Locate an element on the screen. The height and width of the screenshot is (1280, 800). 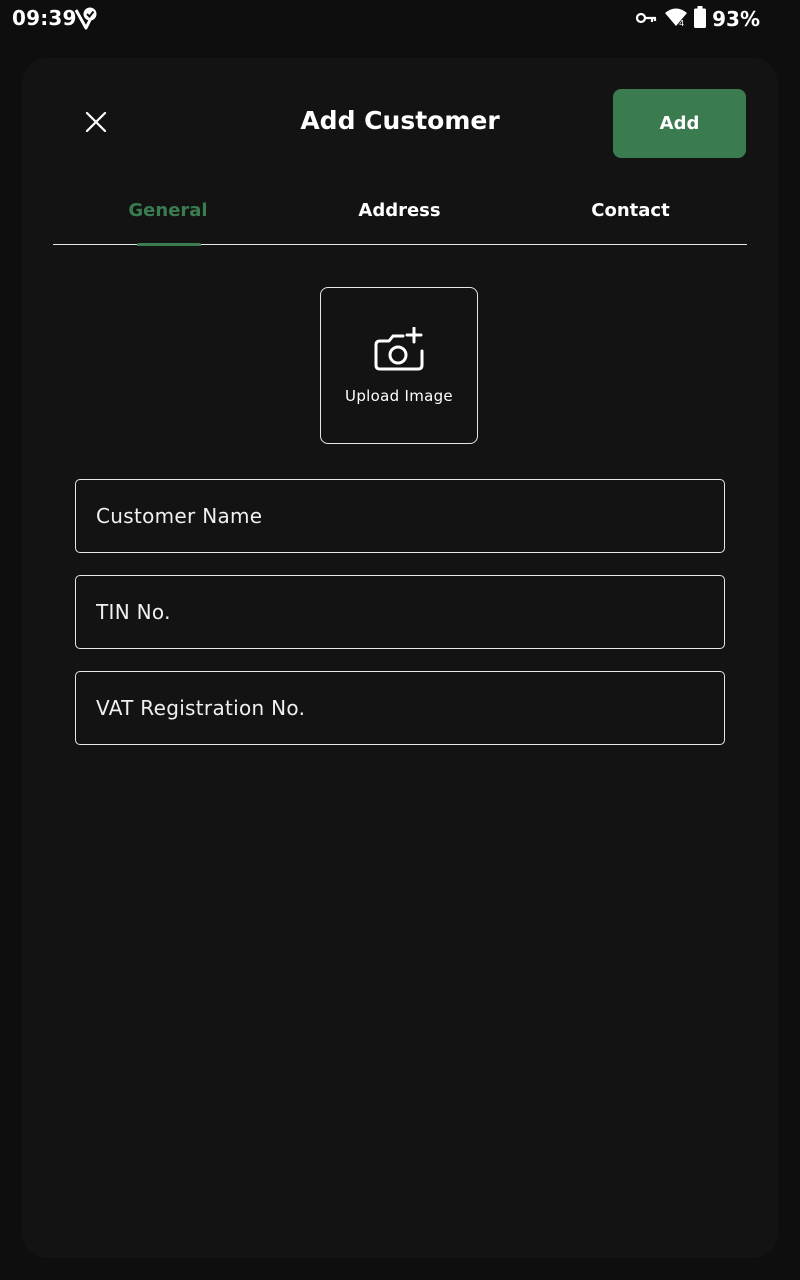
active-tab-indicator is located at coordinates (169, 244).